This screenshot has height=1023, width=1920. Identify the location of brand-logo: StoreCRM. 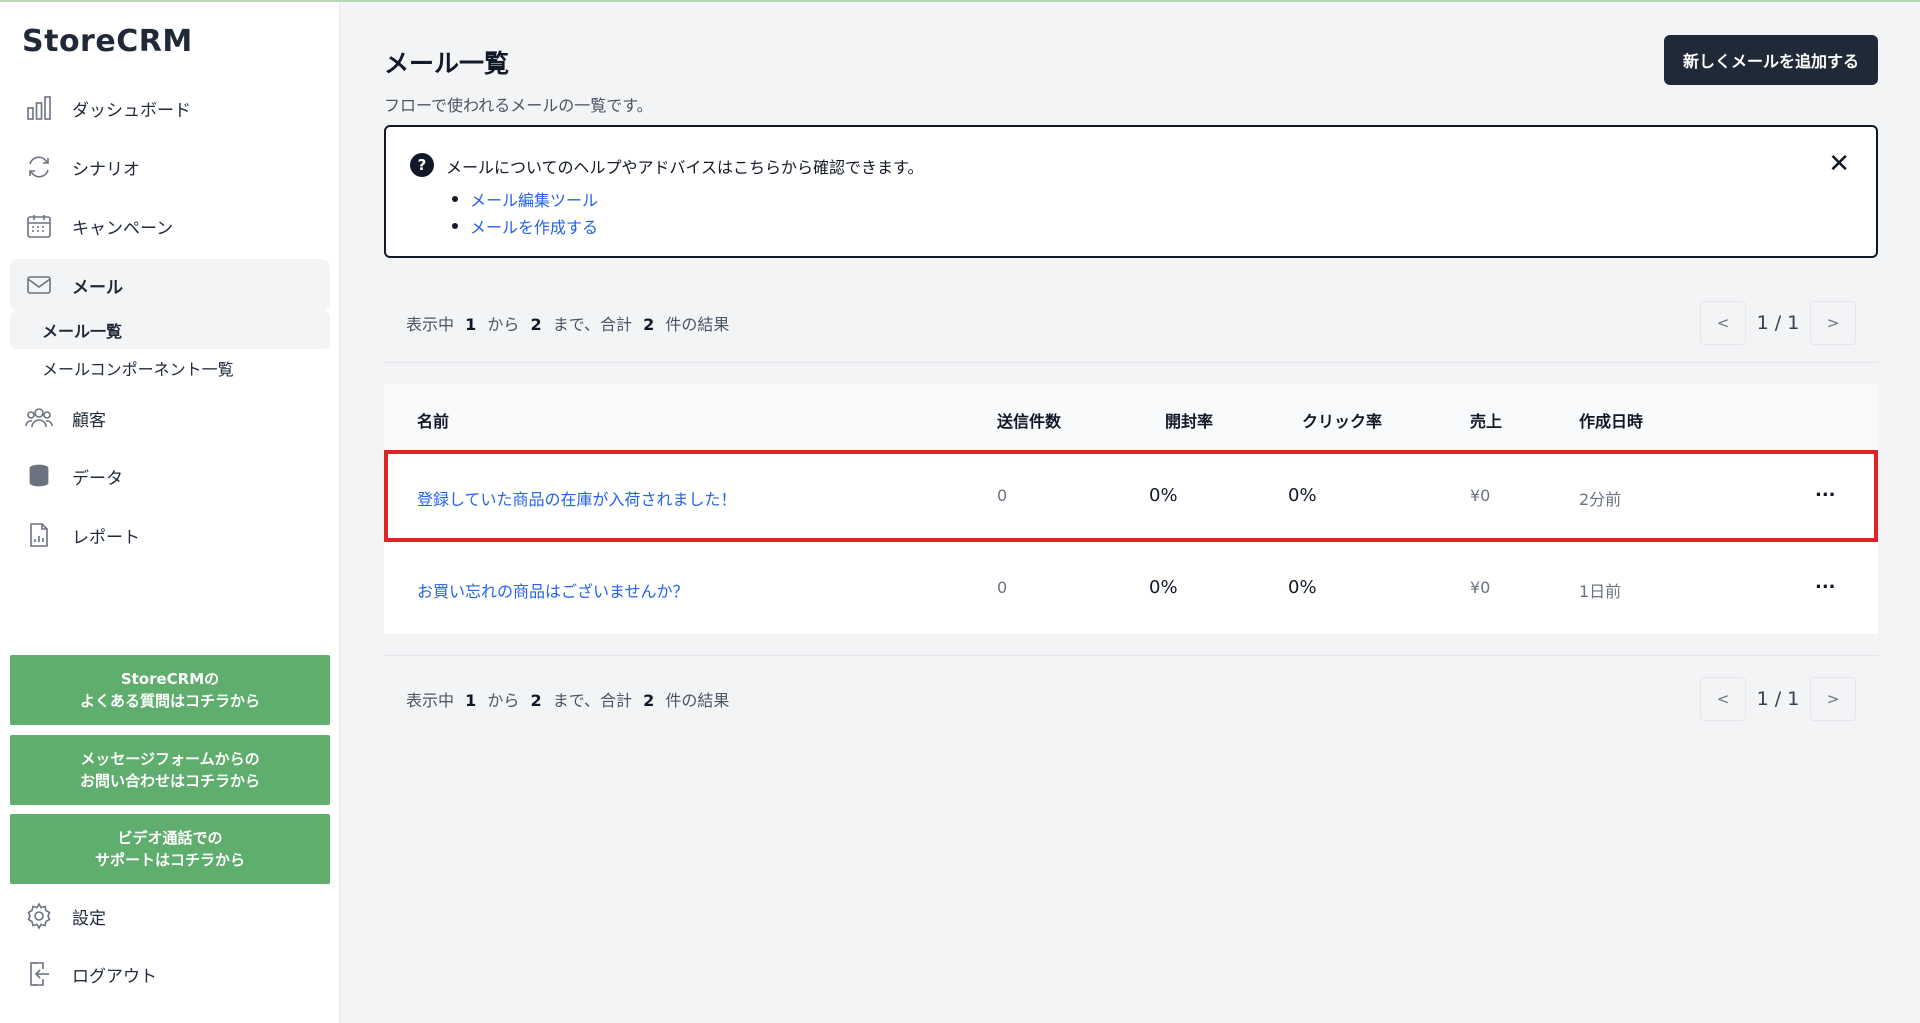
(107, 41).